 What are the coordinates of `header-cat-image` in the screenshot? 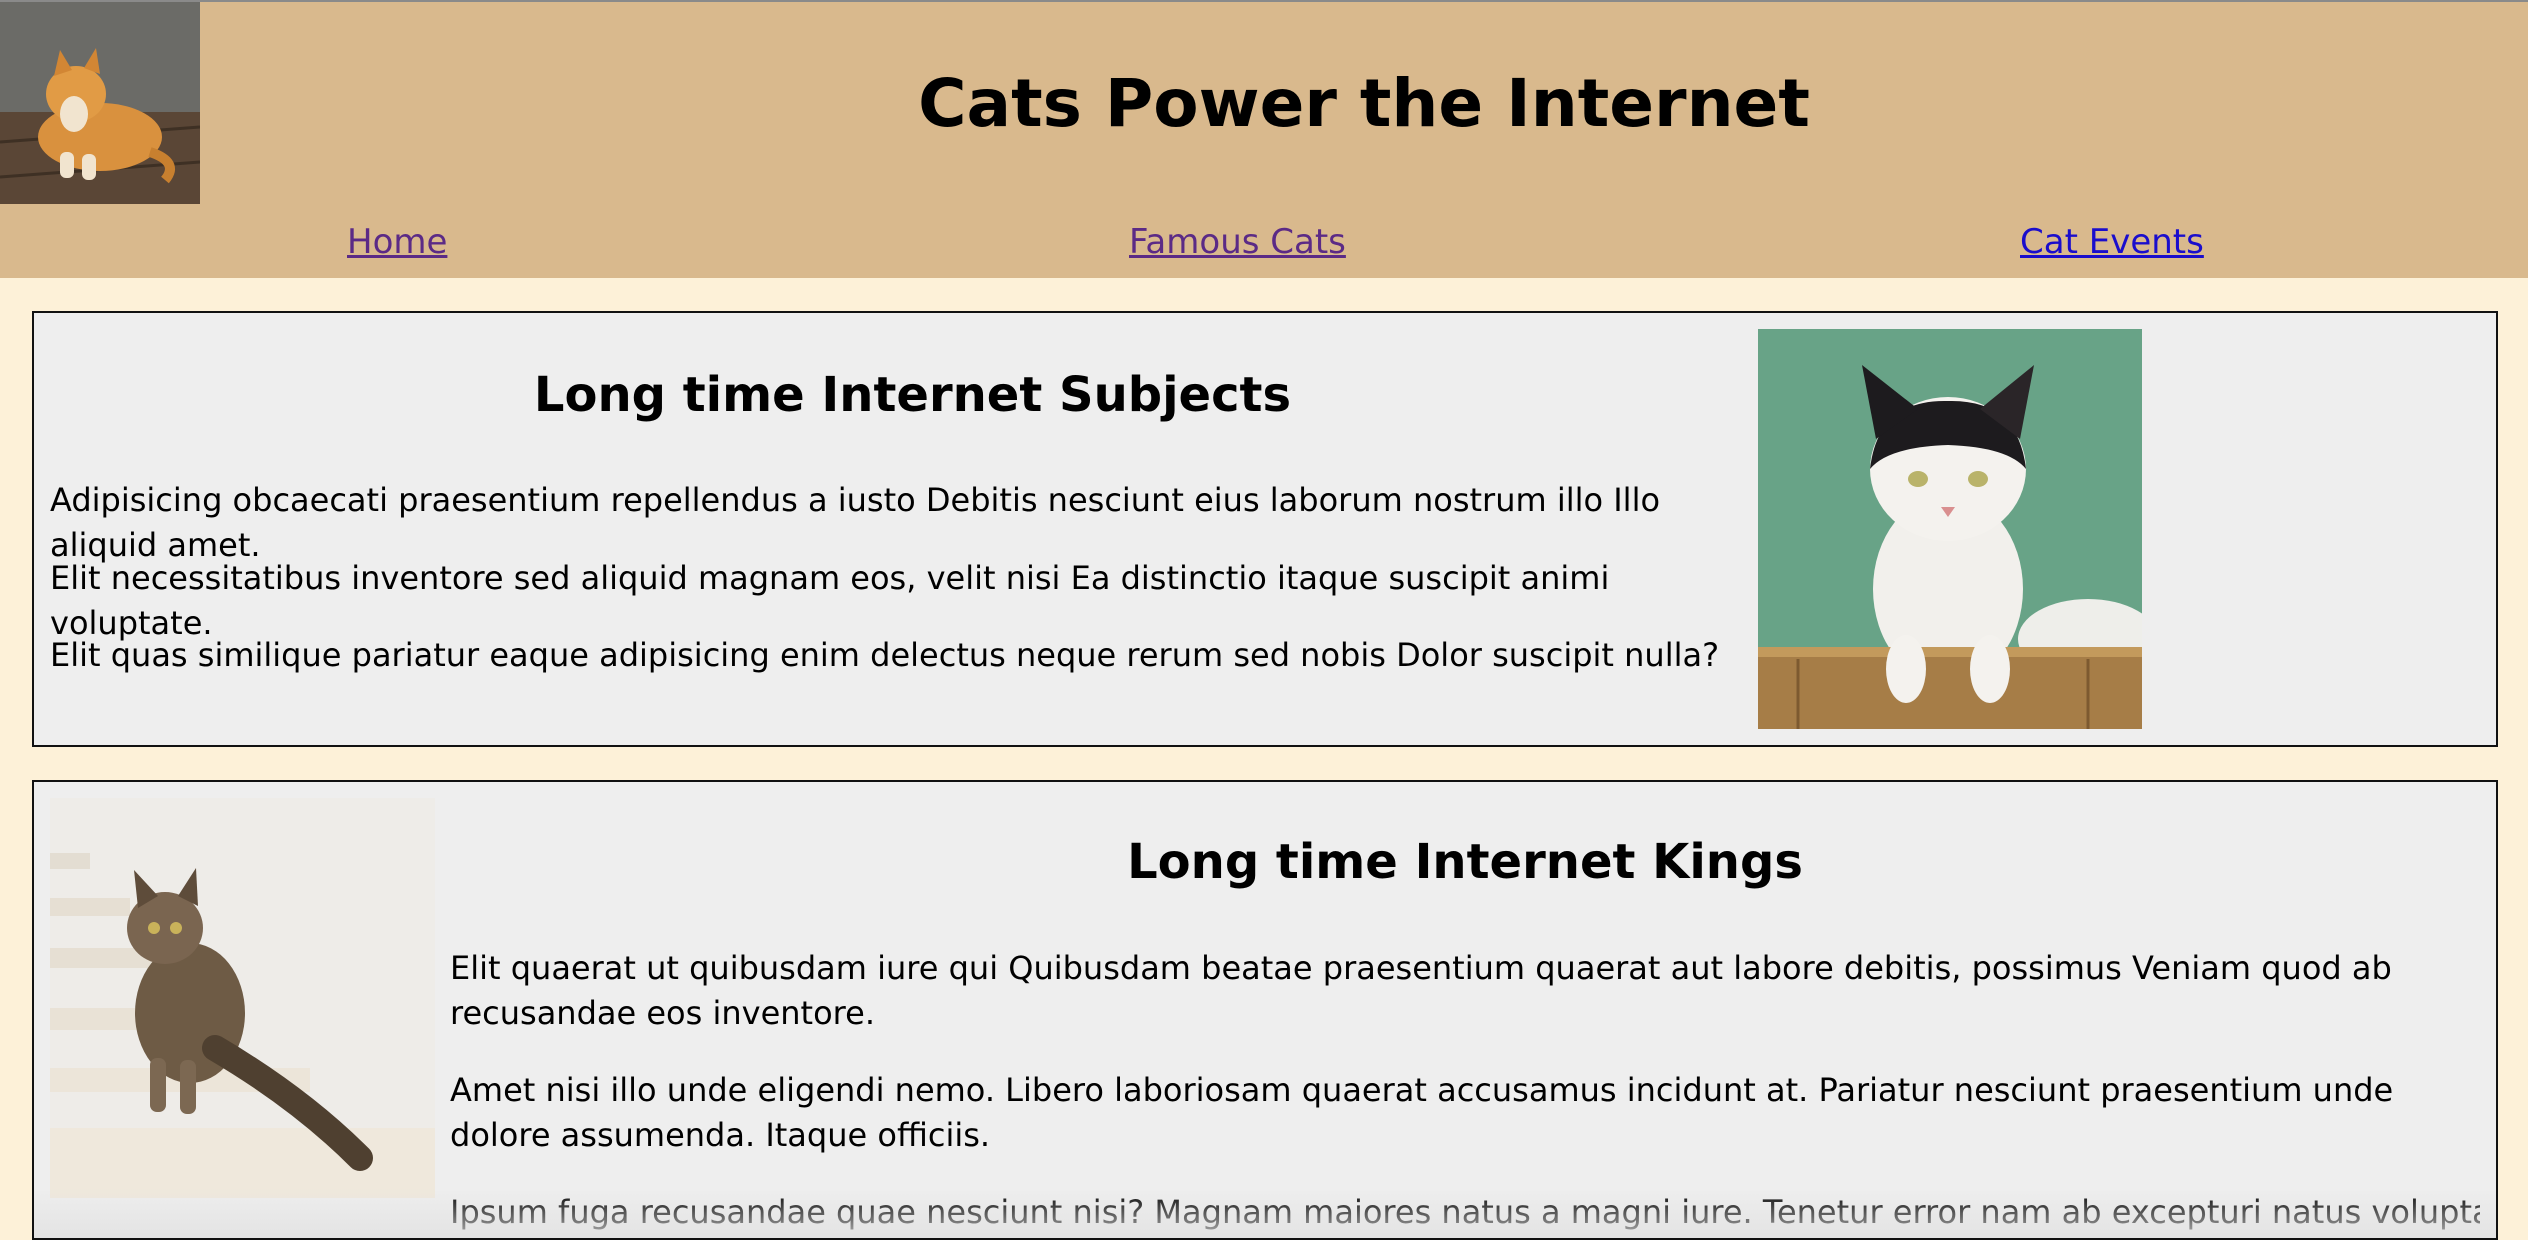 It's located at (100, 103).